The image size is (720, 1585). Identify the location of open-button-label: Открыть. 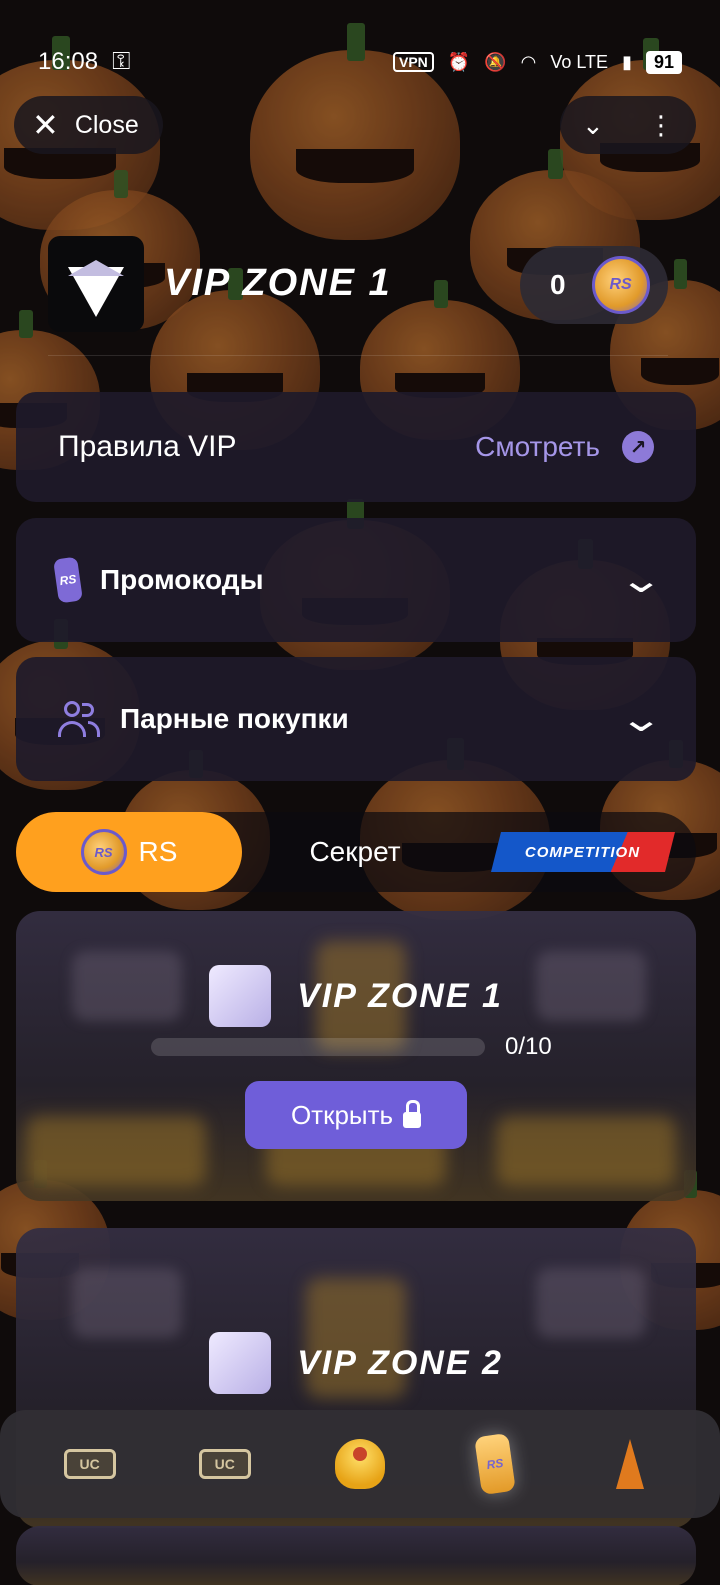
(342, 1114).